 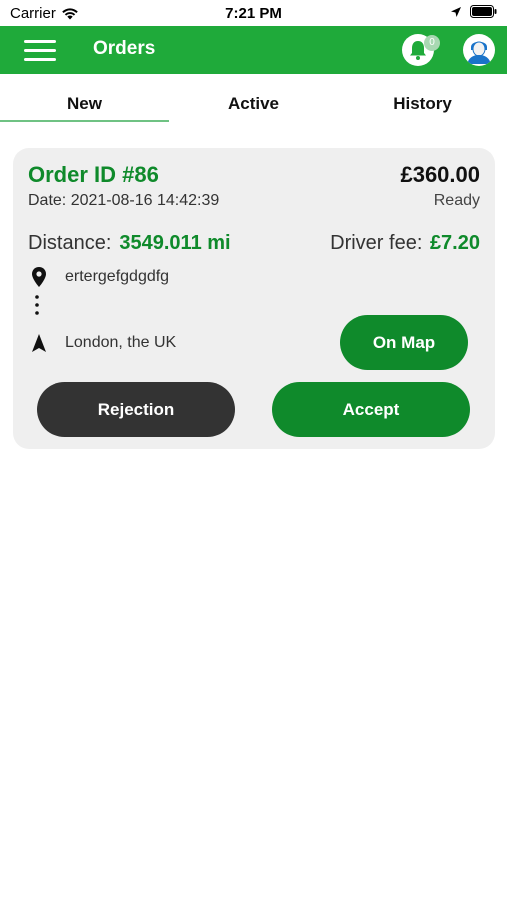 What do you see at coordinates (422, 104) in the screenshot?
I see `tab-history: History` at bounding box center [422, 104].